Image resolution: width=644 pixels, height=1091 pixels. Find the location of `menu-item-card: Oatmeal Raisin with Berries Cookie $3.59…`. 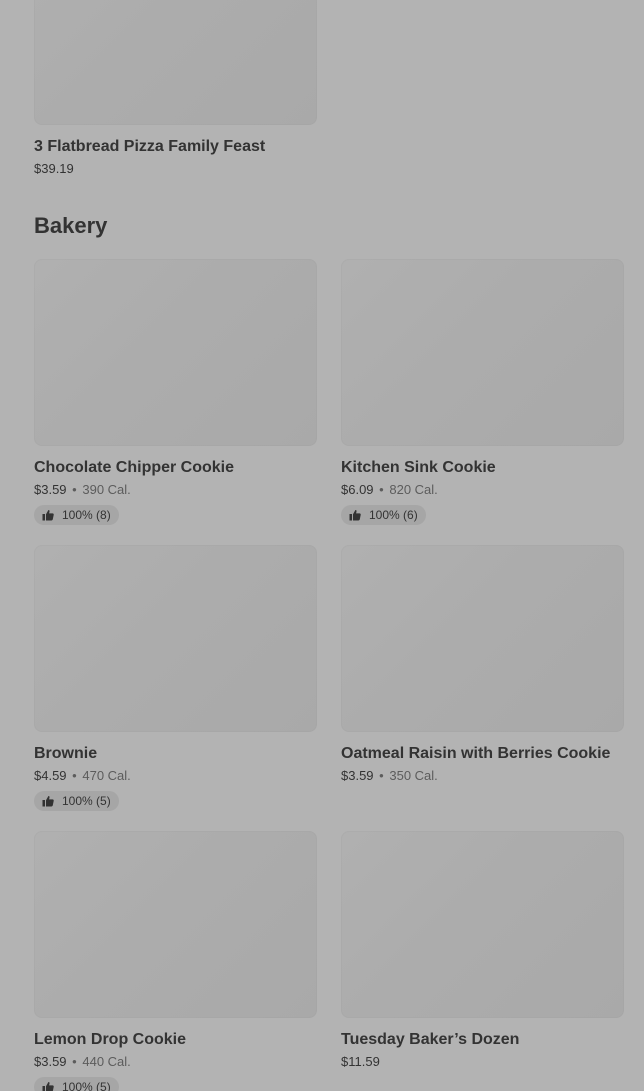

menu-item-card: Oatmeal Raisin with Berries Cookie $3.59… is located at coordinates (482, 664).